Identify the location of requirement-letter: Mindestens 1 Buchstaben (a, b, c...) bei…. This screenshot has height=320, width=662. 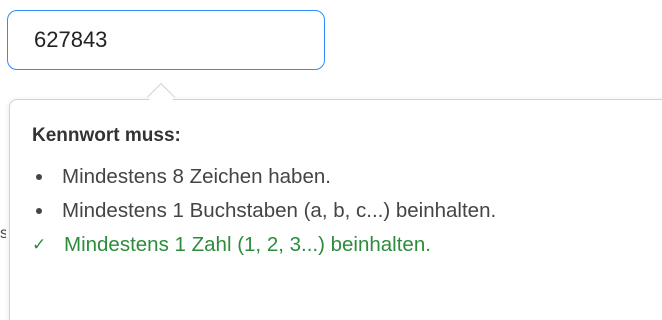
(263, 211).